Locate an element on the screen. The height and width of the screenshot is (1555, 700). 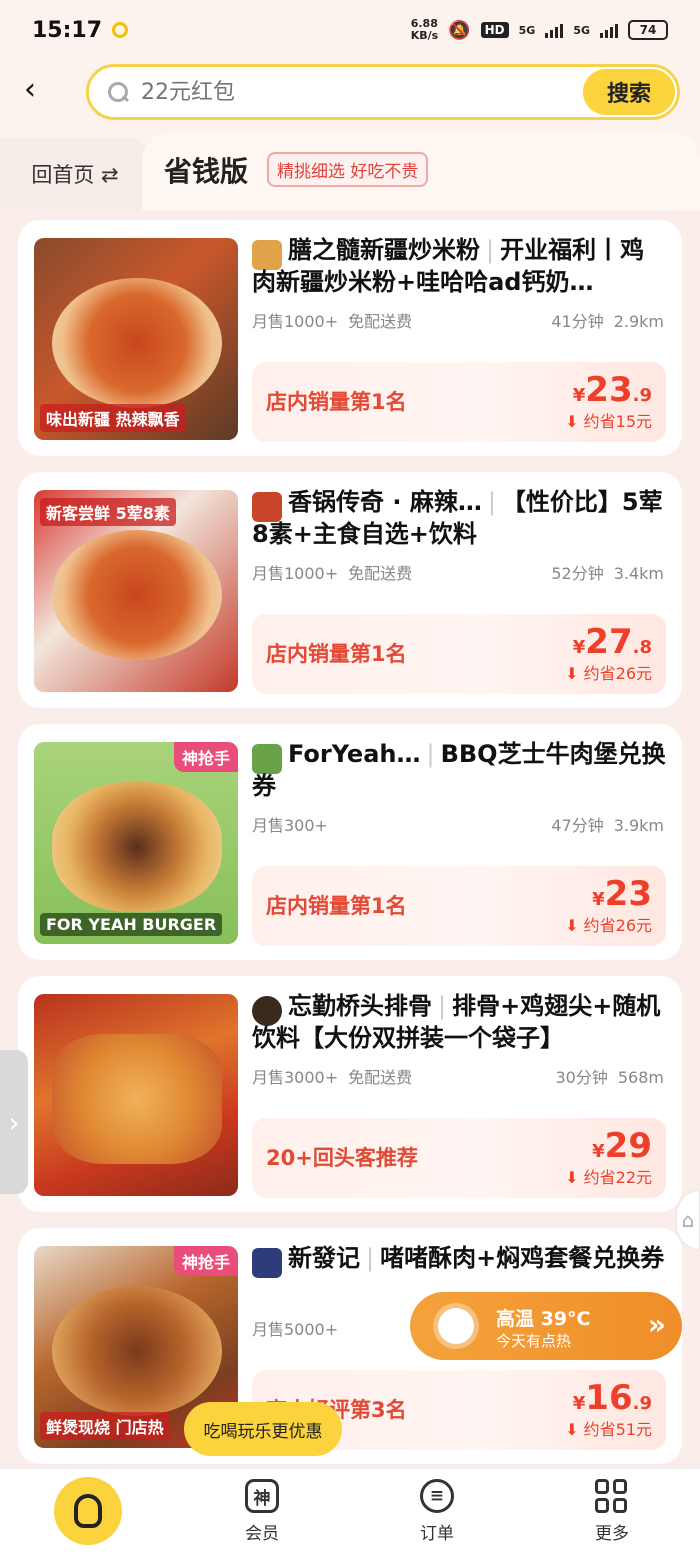
status-bar: 15:17 6.88 KB/s 🔕 HD 5G 5G 74 is located at coordinates (350, 30).